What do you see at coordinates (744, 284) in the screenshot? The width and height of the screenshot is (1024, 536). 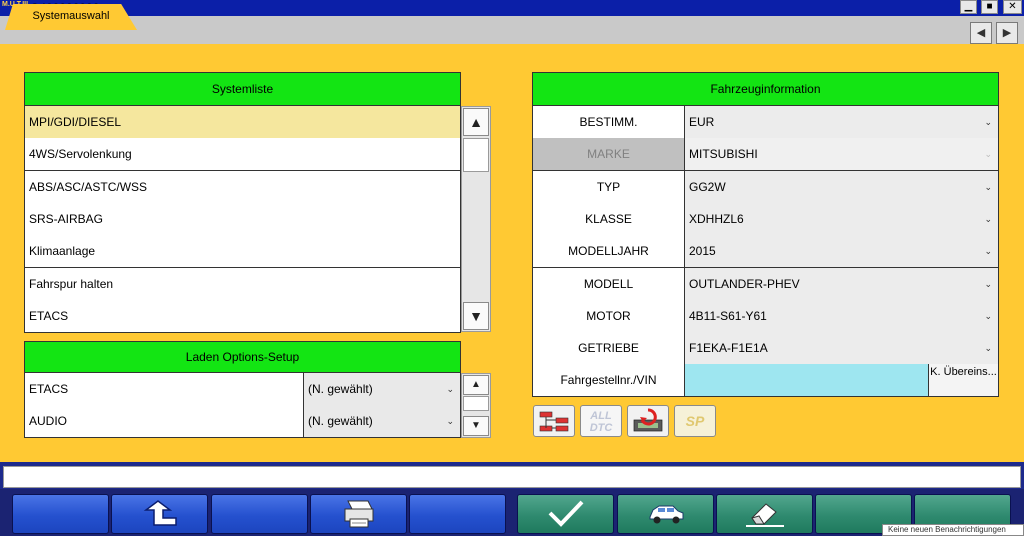 I see `vehicle-field-value: OUTLANDER-PHEV` at bounding box center [744, 284].